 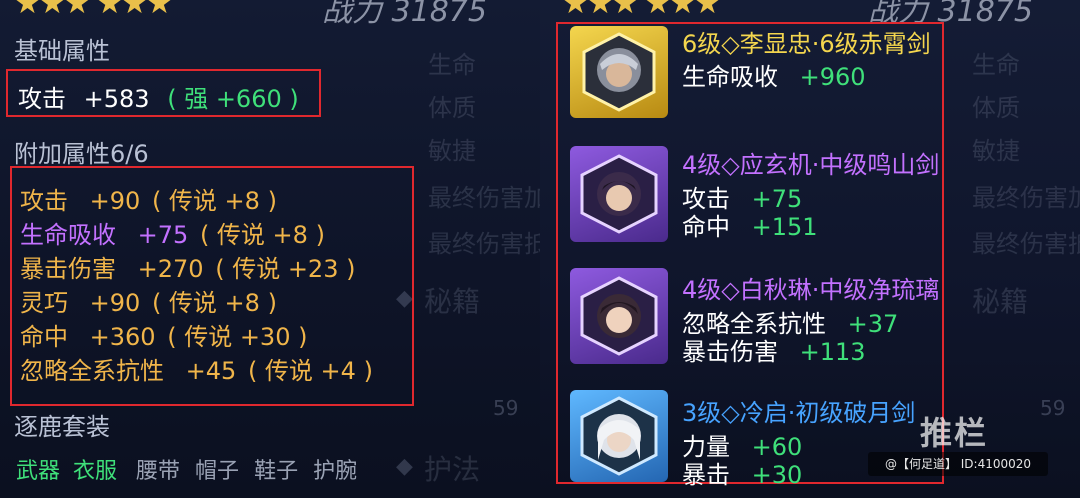 What do you see at coordinates (750, 224) in the screenshot?
I see `companion-stat: 命中 +151` at bounding box center [750, 224].